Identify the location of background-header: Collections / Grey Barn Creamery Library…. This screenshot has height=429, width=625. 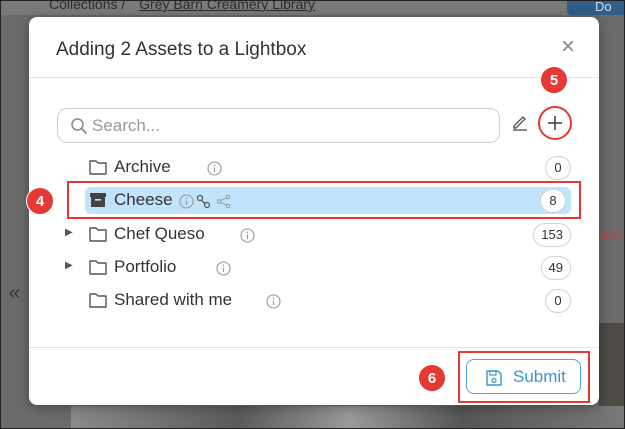
(312, 7).